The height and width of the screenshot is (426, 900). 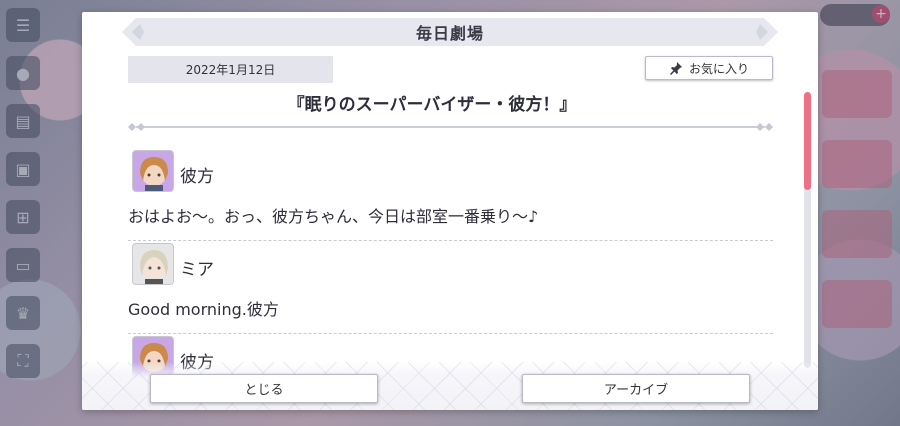 What do you see at coordinates (676, 68) in the screenshot?
I see `pin-icon` at bounding box center [676, 68].